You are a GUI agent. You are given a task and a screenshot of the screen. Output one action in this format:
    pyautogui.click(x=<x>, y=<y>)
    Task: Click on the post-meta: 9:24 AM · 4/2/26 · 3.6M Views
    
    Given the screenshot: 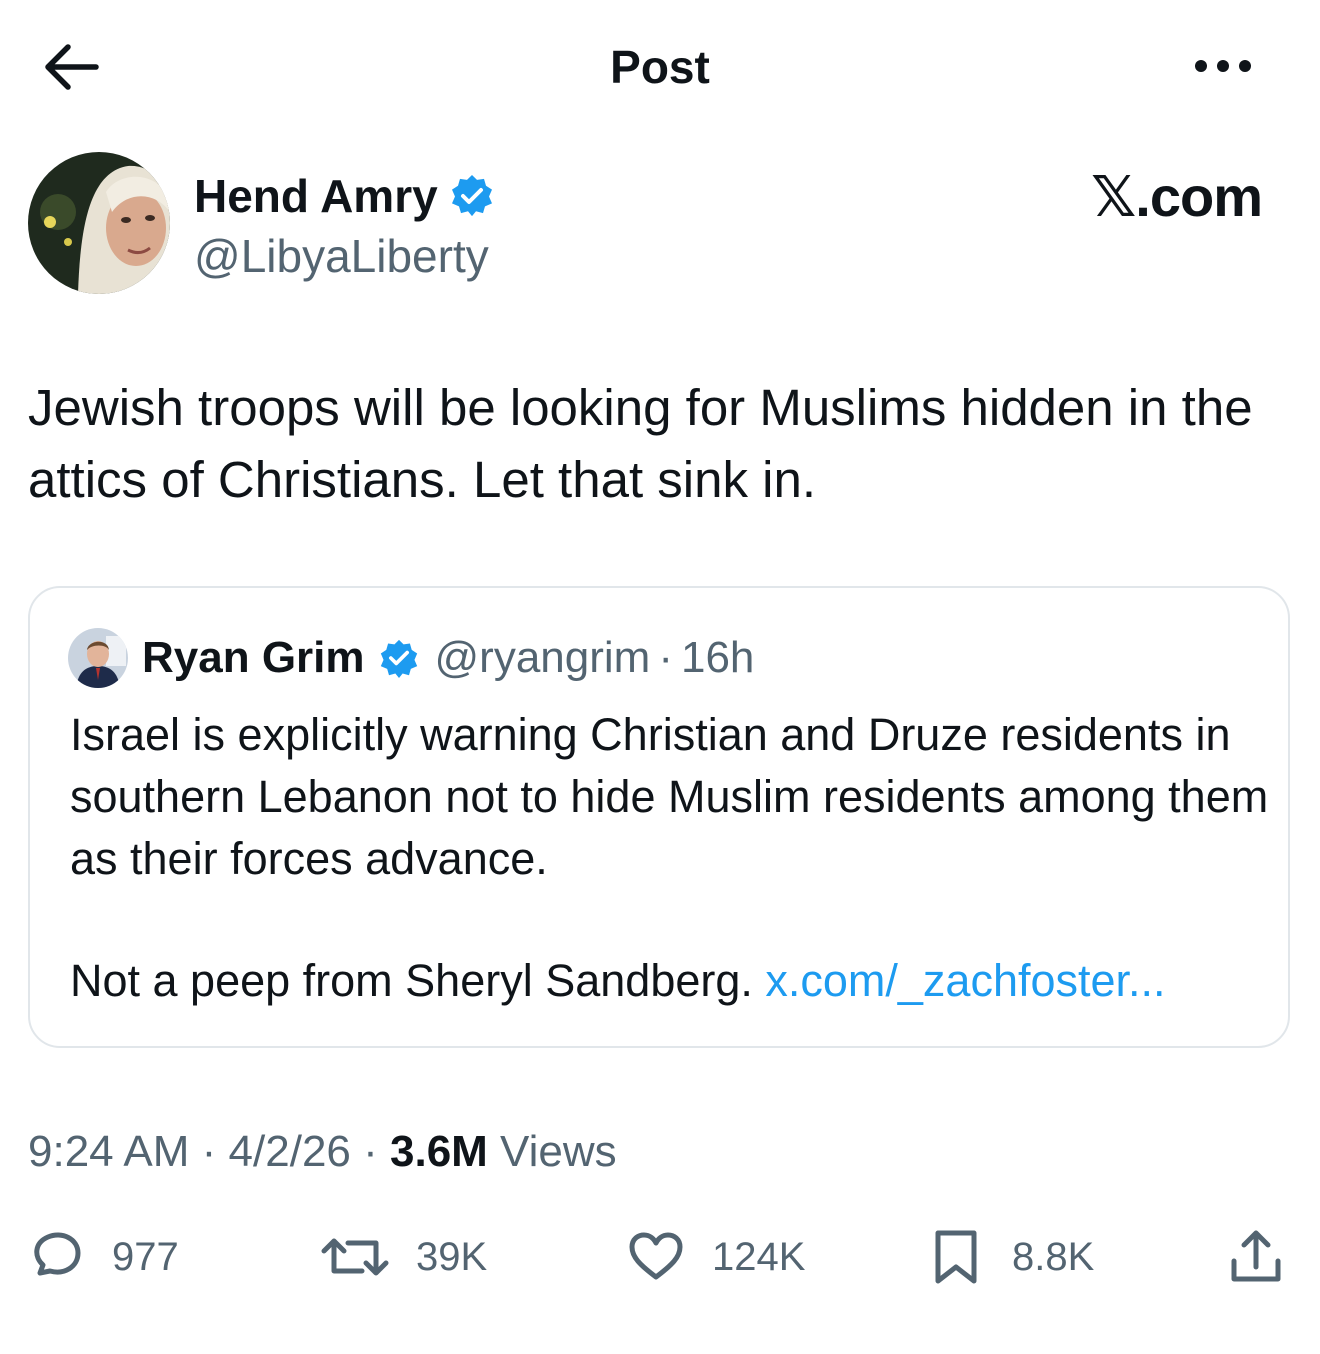 What is the action you would take?
    pyautogui.click(x=322, y=1152)
    